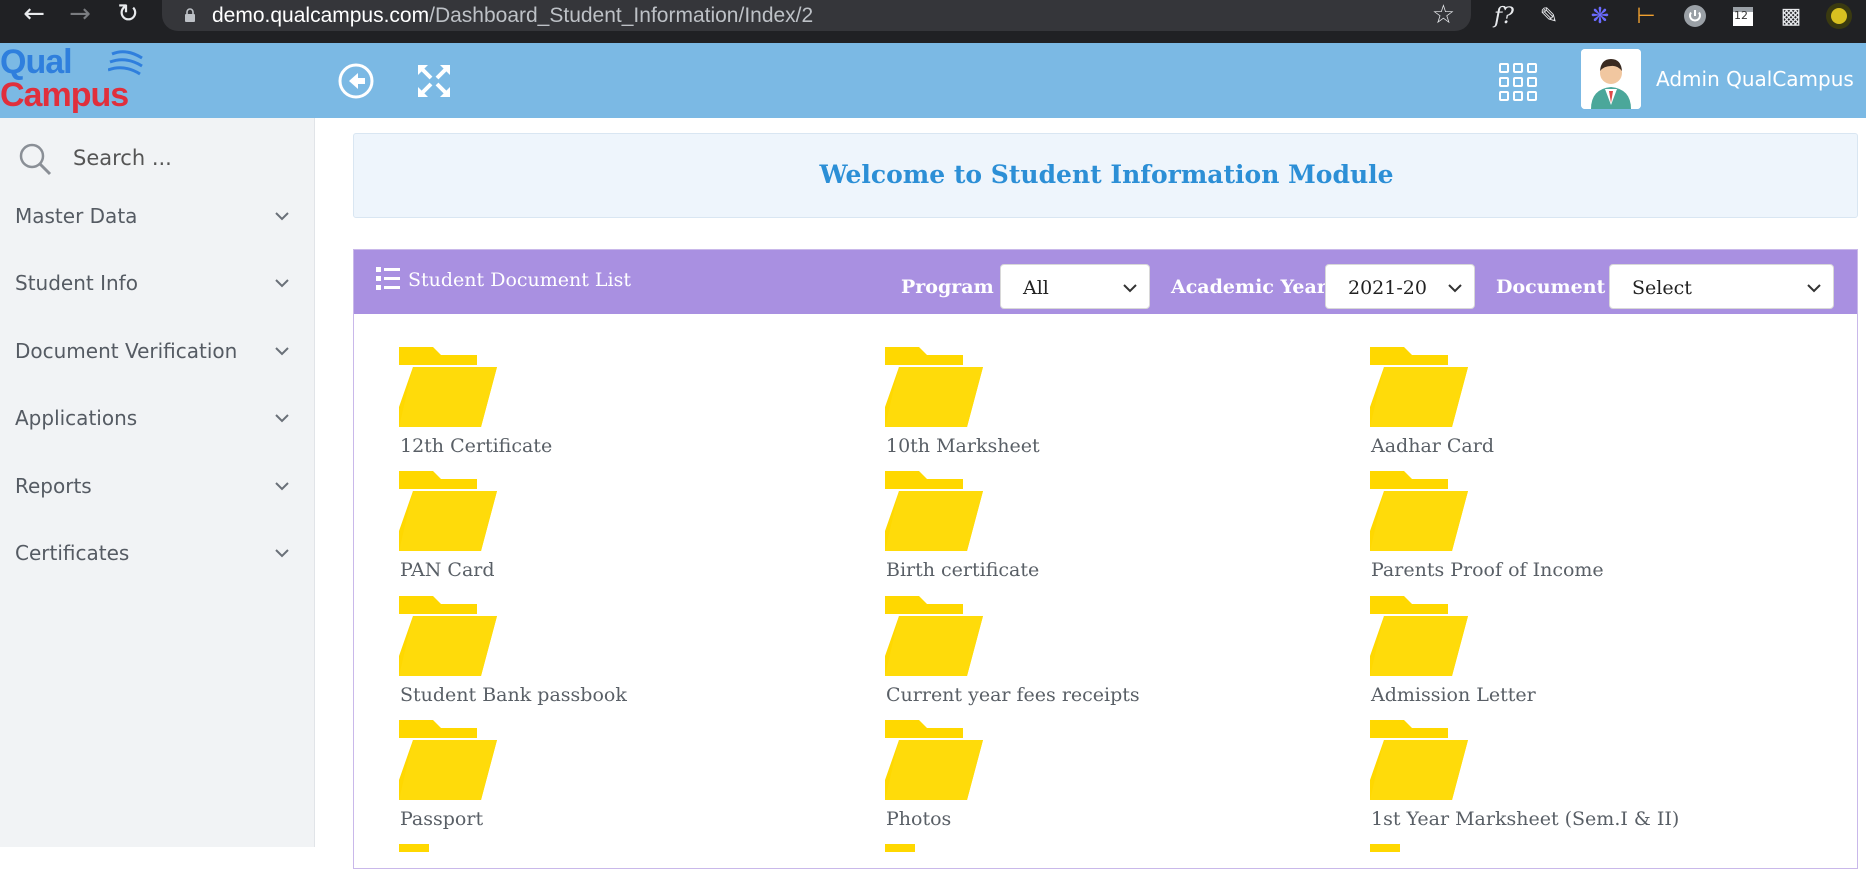 This screenshot has width=1866, height=869. I want to click on pen-extension-icon: ✎, so click(1549, 16).